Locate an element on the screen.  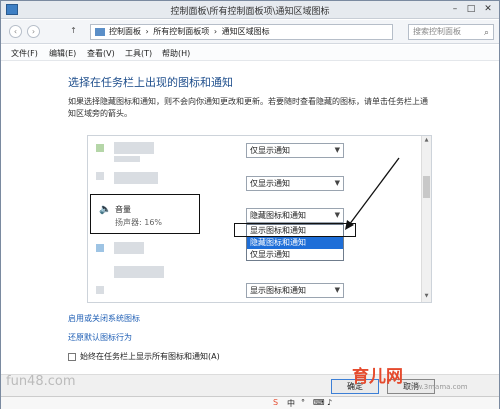
address-field: 控制面板 › 所有控制面板项 › 通知区域图标 is located at coordinates (241, 32).